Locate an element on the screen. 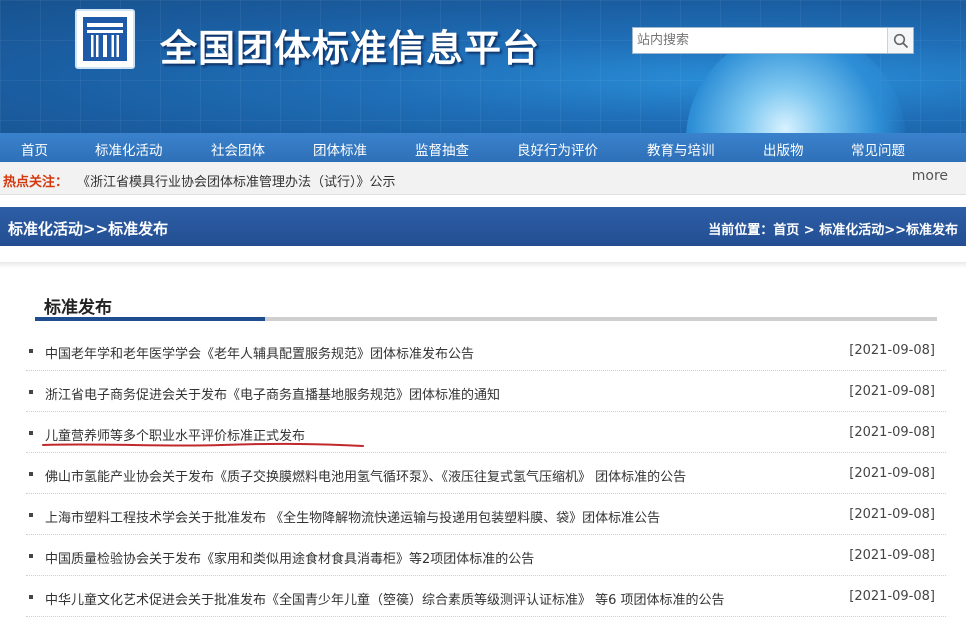 Image resolution: width=966 pixels, height=623 pixels. list-item-title: 中国质量检验协会关于发布《家用和类似用途食材食具消毒柜》等2项团体标准的公告 is located at coordinates (289, 557).